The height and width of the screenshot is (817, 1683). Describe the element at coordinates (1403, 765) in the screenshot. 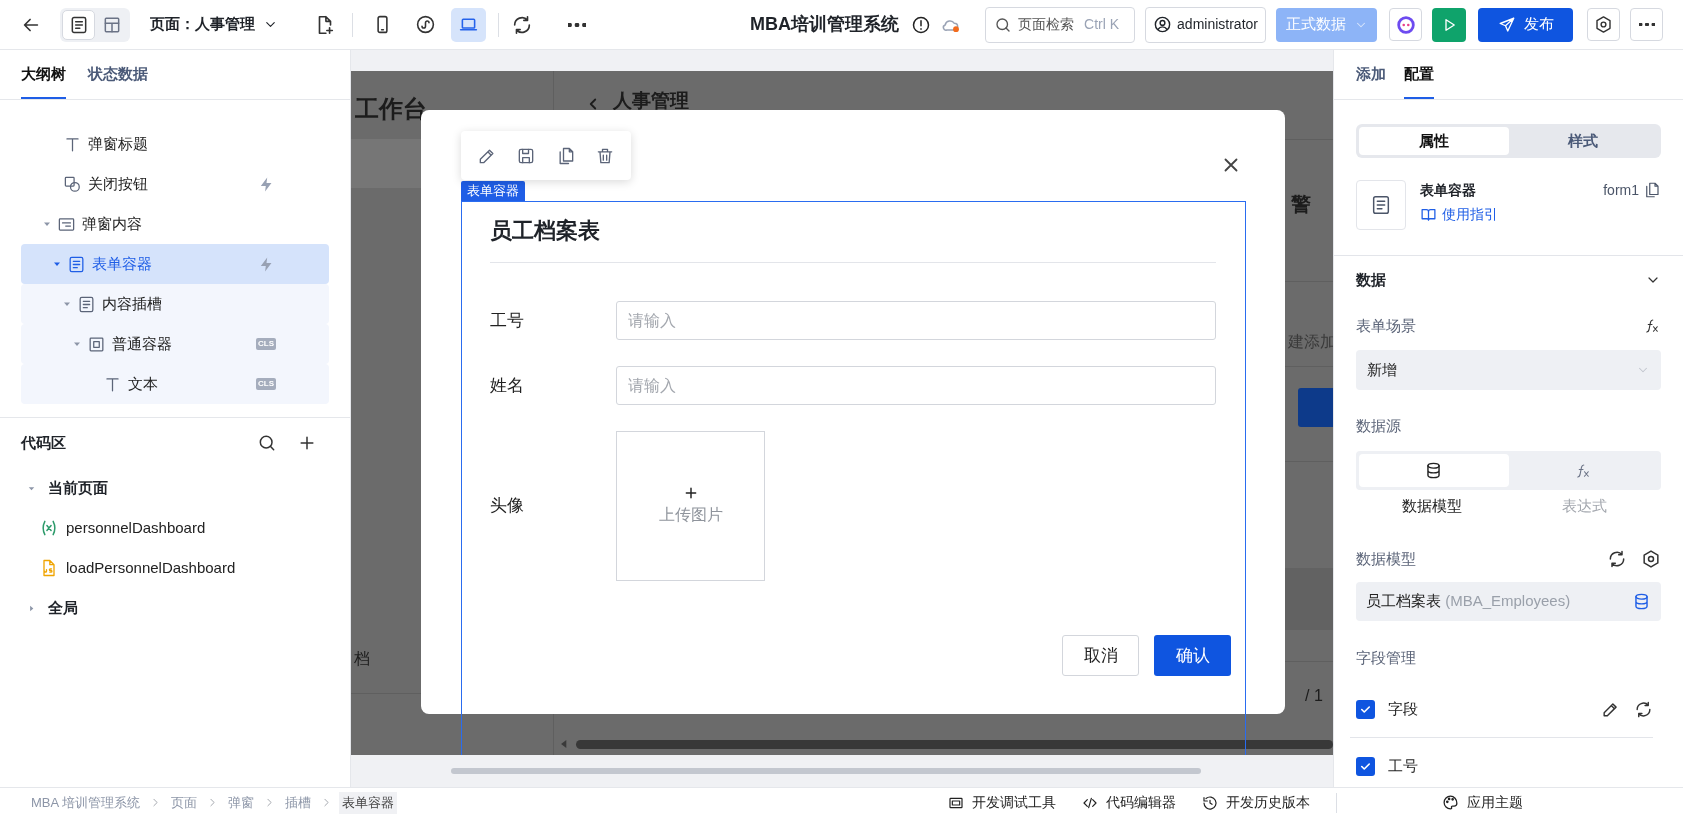

I see `field-name: 工号` at that location.